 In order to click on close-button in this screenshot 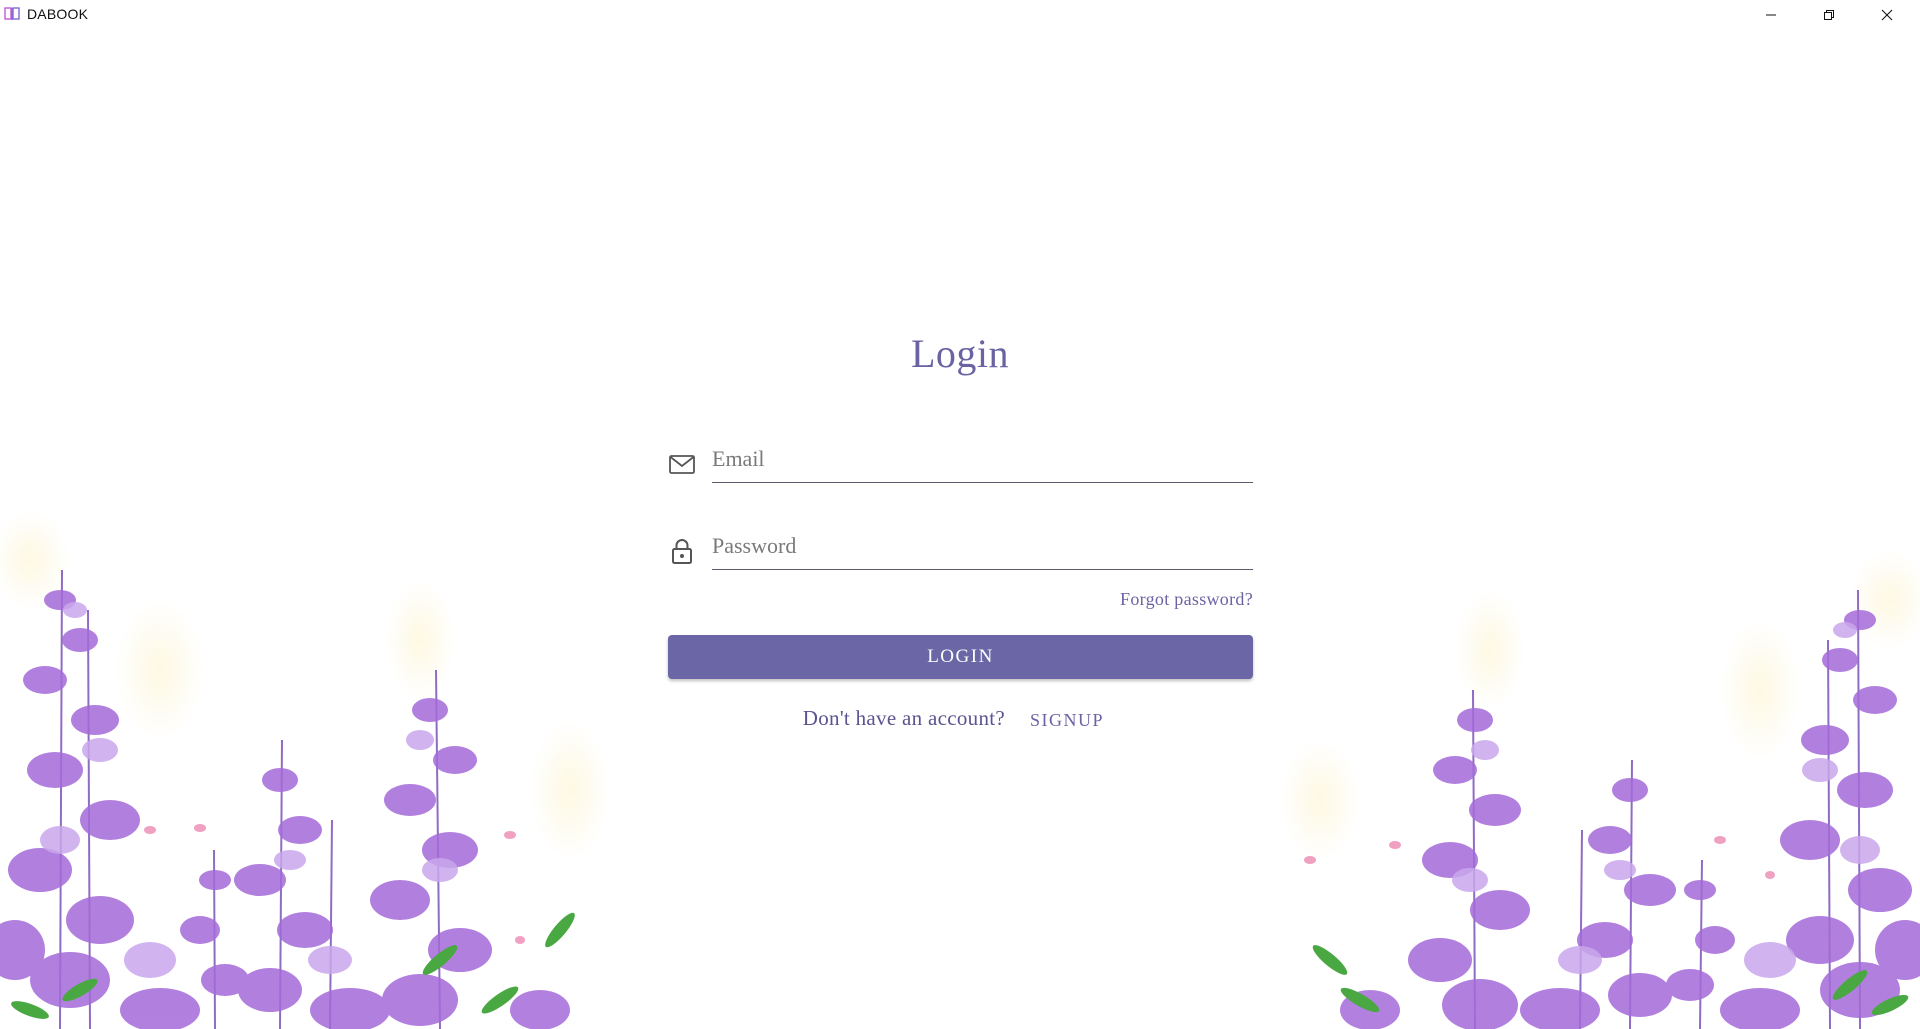, I will do `click(1887, 14)`.